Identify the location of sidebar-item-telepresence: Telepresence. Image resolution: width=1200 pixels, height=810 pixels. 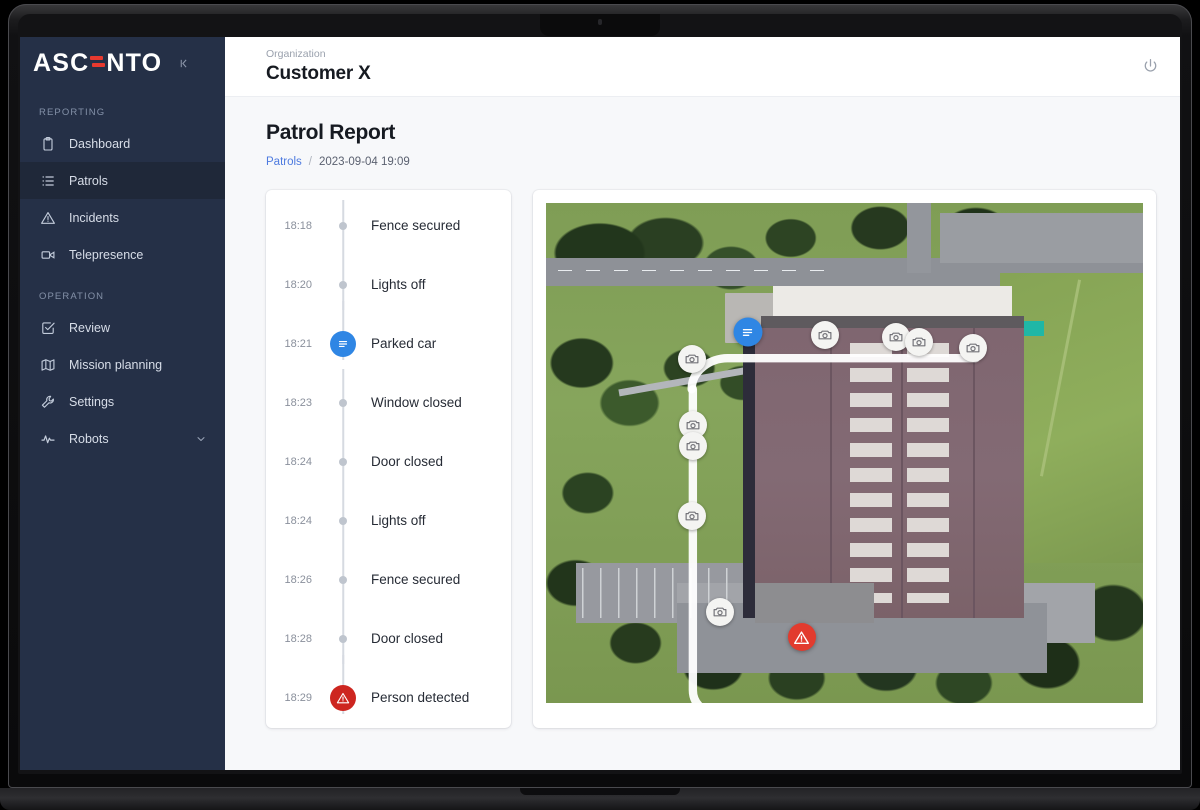
(122, 254).